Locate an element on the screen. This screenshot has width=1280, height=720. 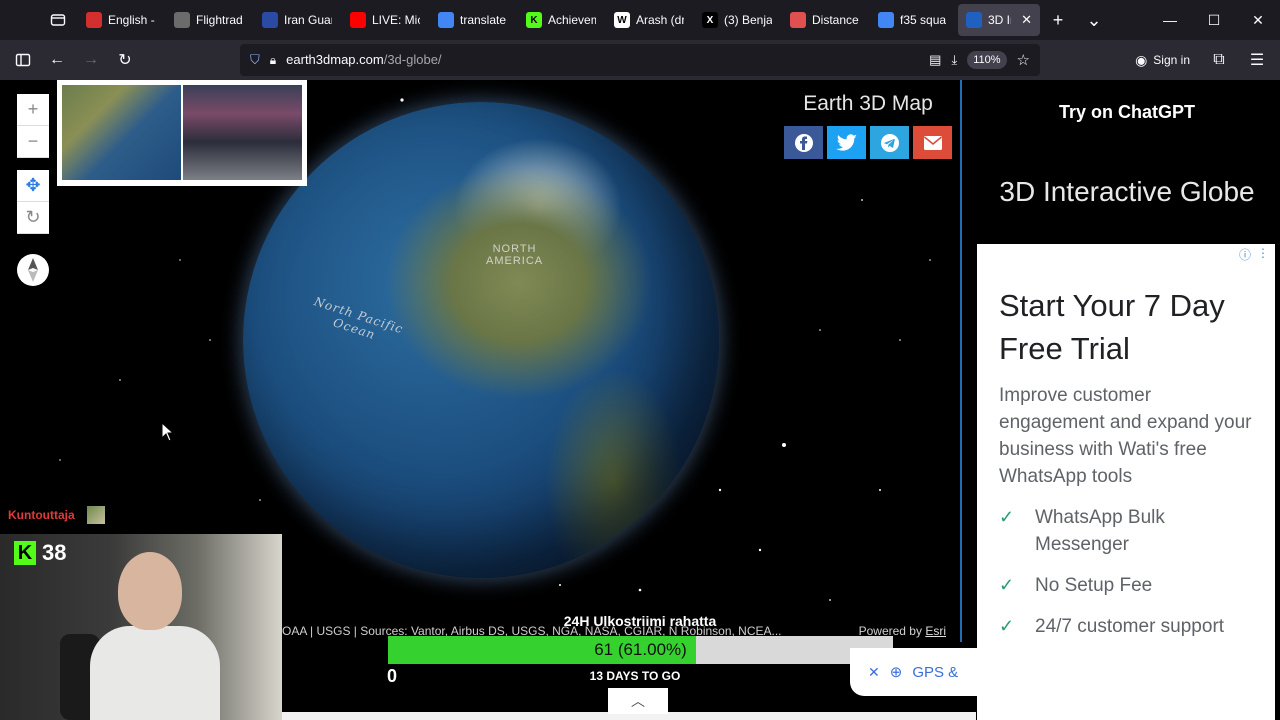
url-path: /3d-globe/ is located at coordinates (412, 59).